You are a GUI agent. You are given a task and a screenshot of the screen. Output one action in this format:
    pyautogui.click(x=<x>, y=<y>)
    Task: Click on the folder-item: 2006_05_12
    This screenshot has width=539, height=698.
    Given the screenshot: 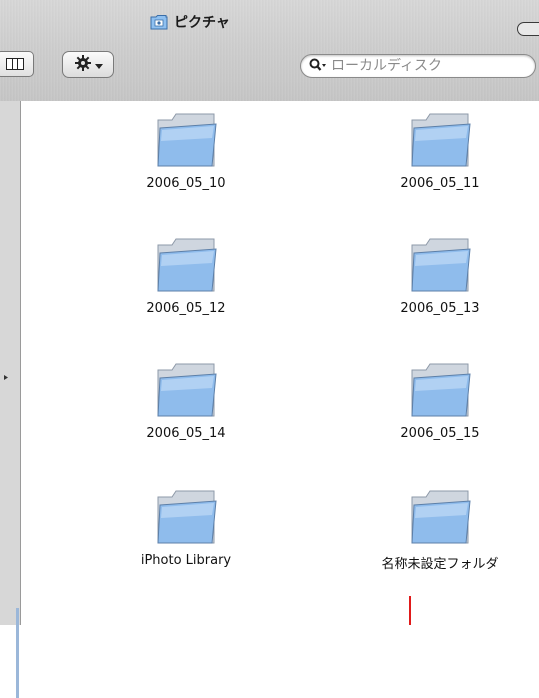 What is the action you would take?
    pyautogui.click(x=186, y=293)
    